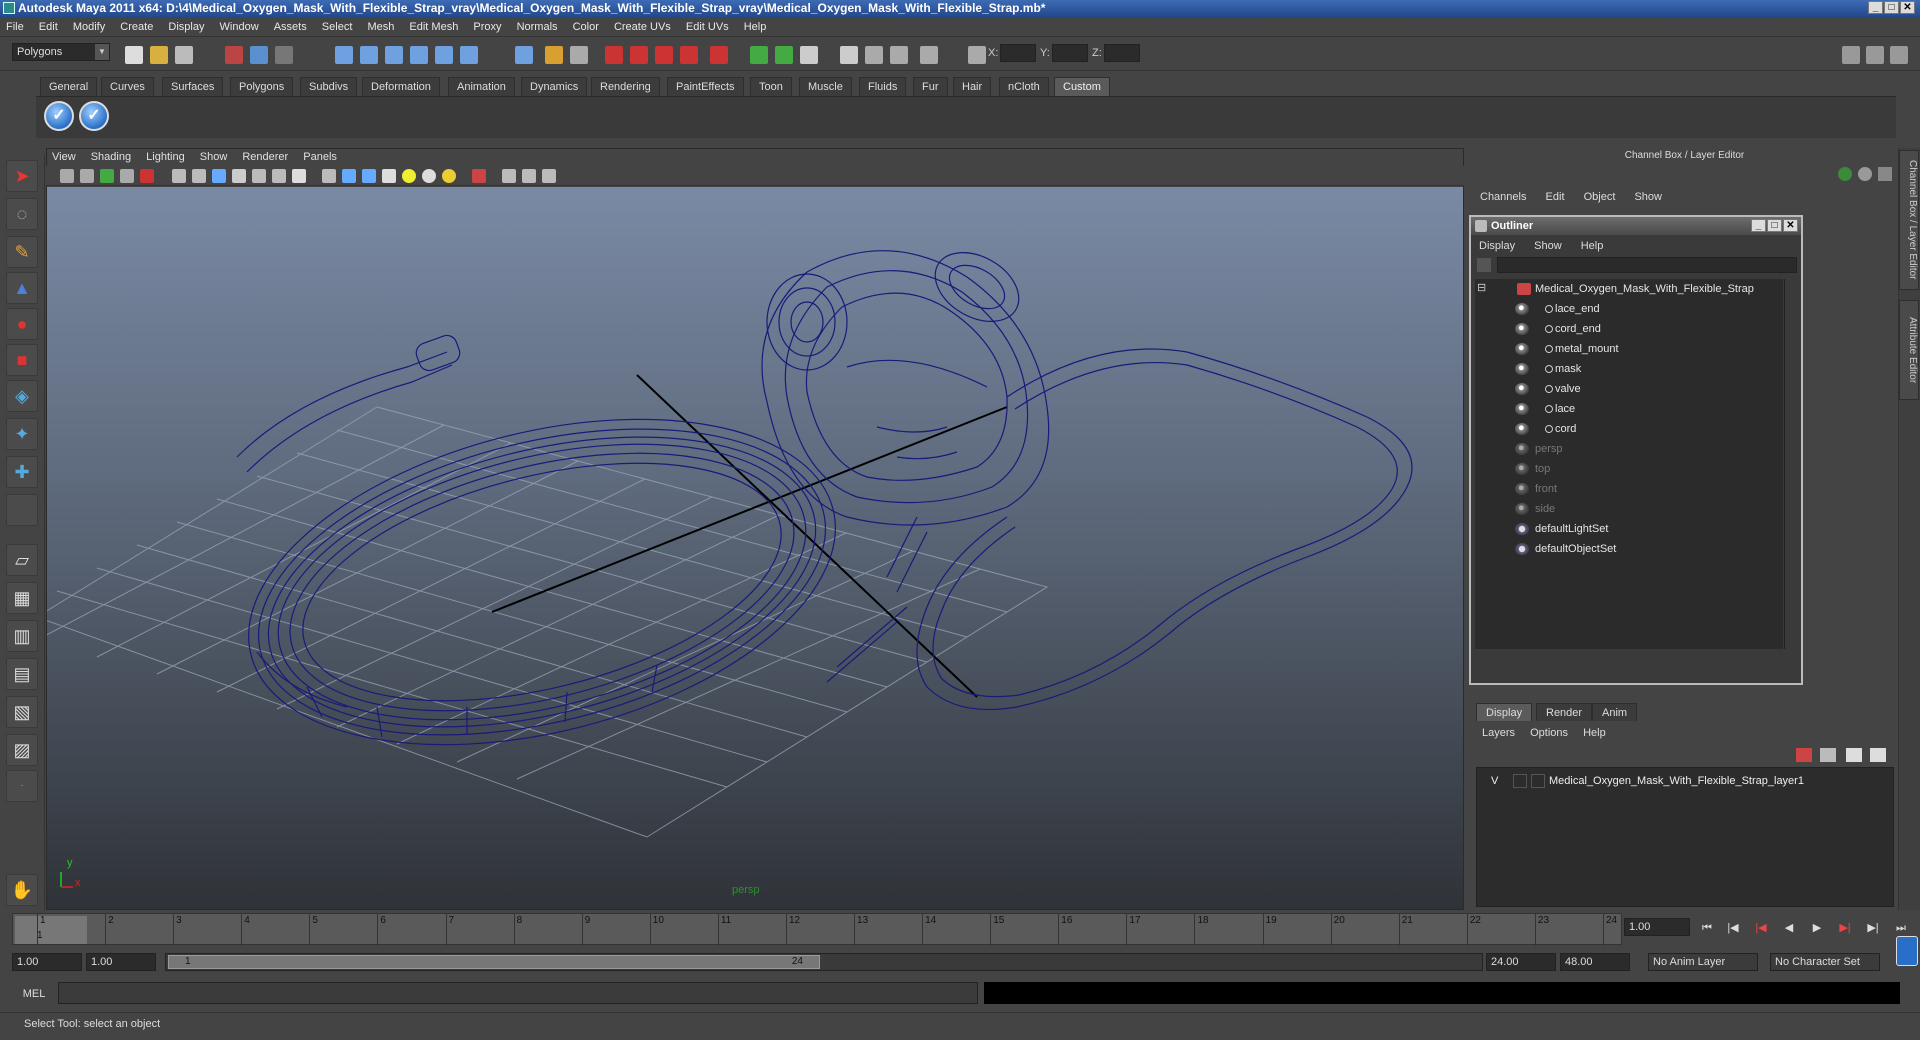  I want to click on viewport-menu-show: Show, so click(214, 157).